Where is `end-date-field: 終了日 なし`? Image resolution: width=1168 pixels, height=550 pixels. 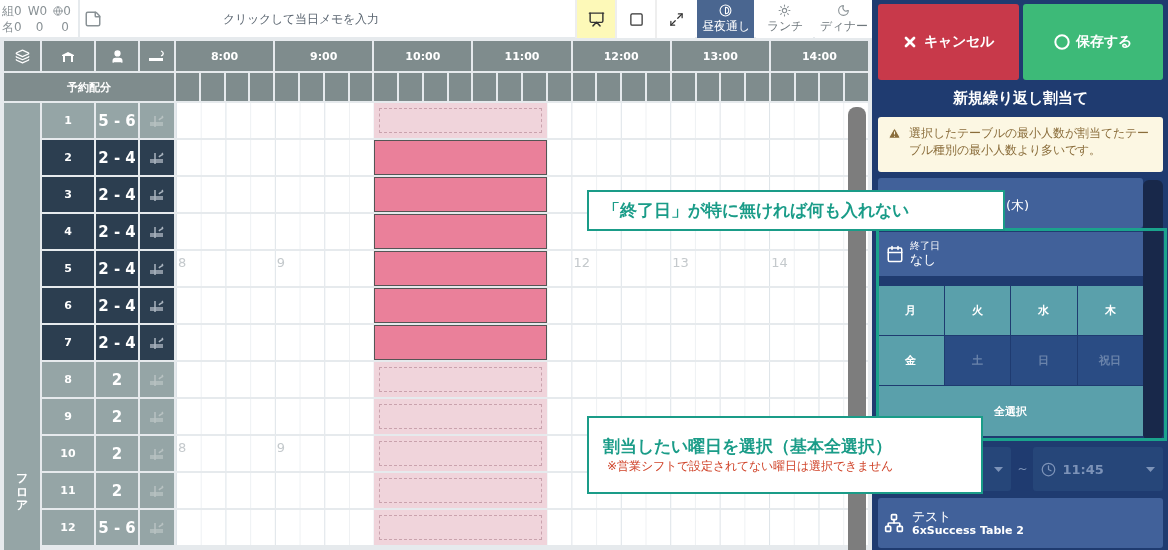
end-date-field: 終了日 なし is located at coordinates (1010, 254).